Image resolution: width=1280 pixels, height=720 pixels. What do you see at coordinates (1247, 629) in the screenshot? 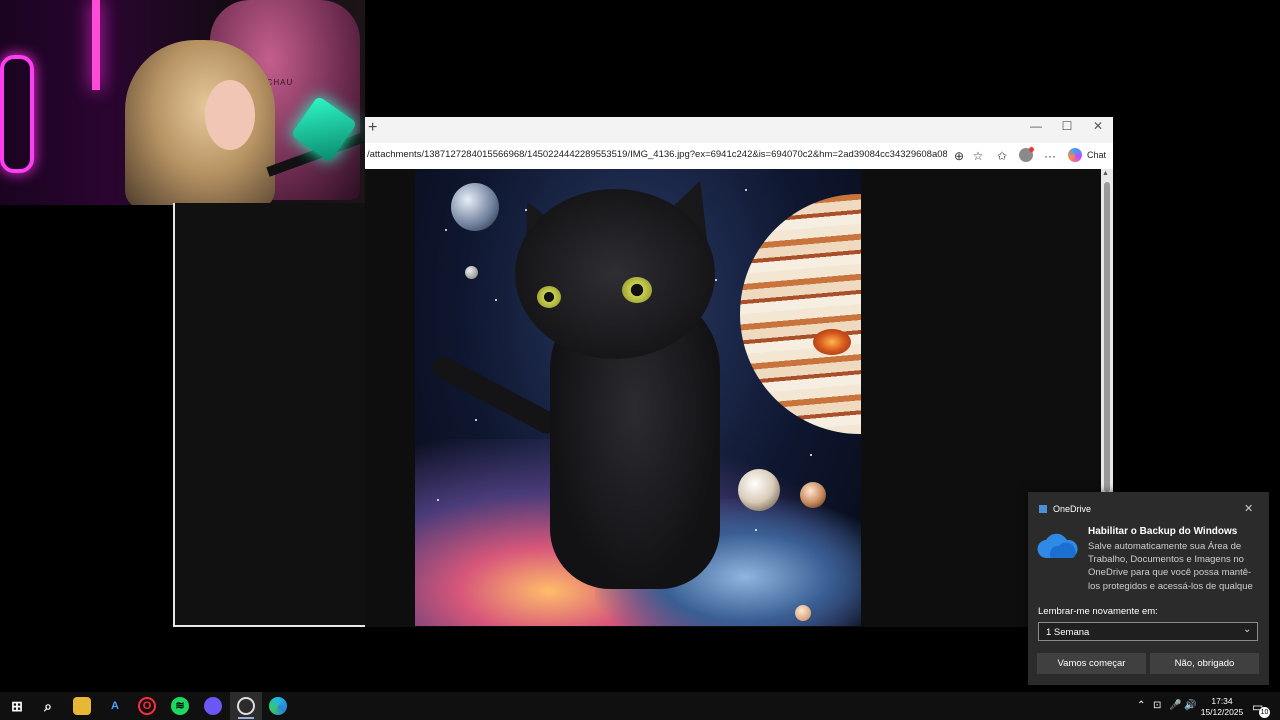
I see `chevron-down-icon: ⌄` at bounding box center [1247, 629].